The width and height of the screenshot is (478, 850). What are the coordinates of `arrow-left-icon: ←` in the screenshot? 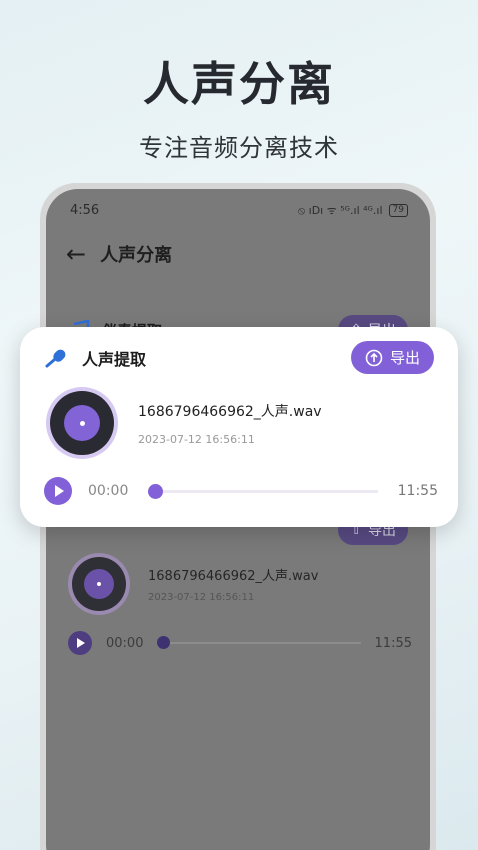 It's located at (76, 254).